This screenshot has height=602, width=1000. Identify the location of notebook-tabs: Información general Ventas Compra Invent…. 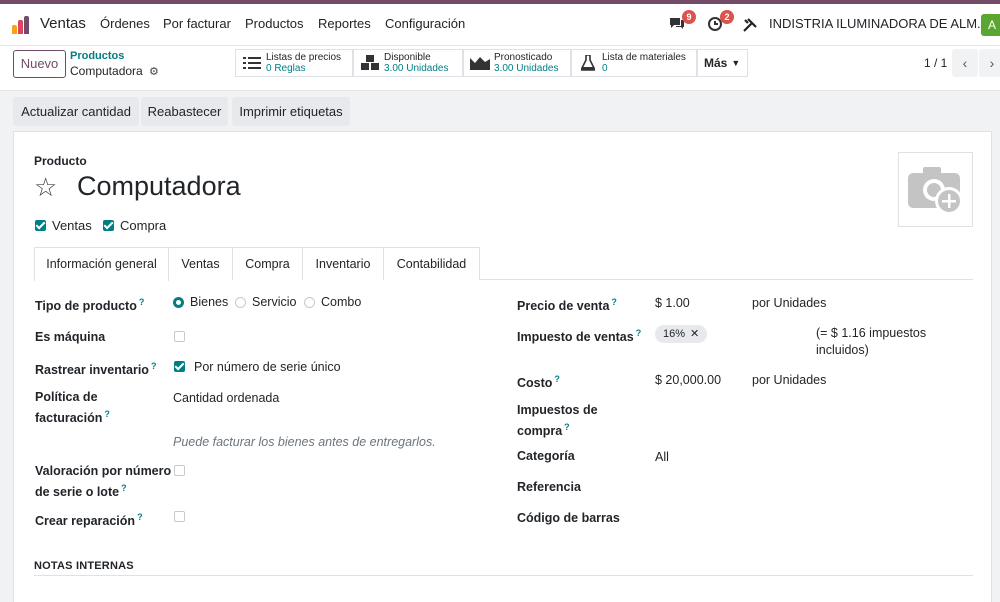
(503, 264).